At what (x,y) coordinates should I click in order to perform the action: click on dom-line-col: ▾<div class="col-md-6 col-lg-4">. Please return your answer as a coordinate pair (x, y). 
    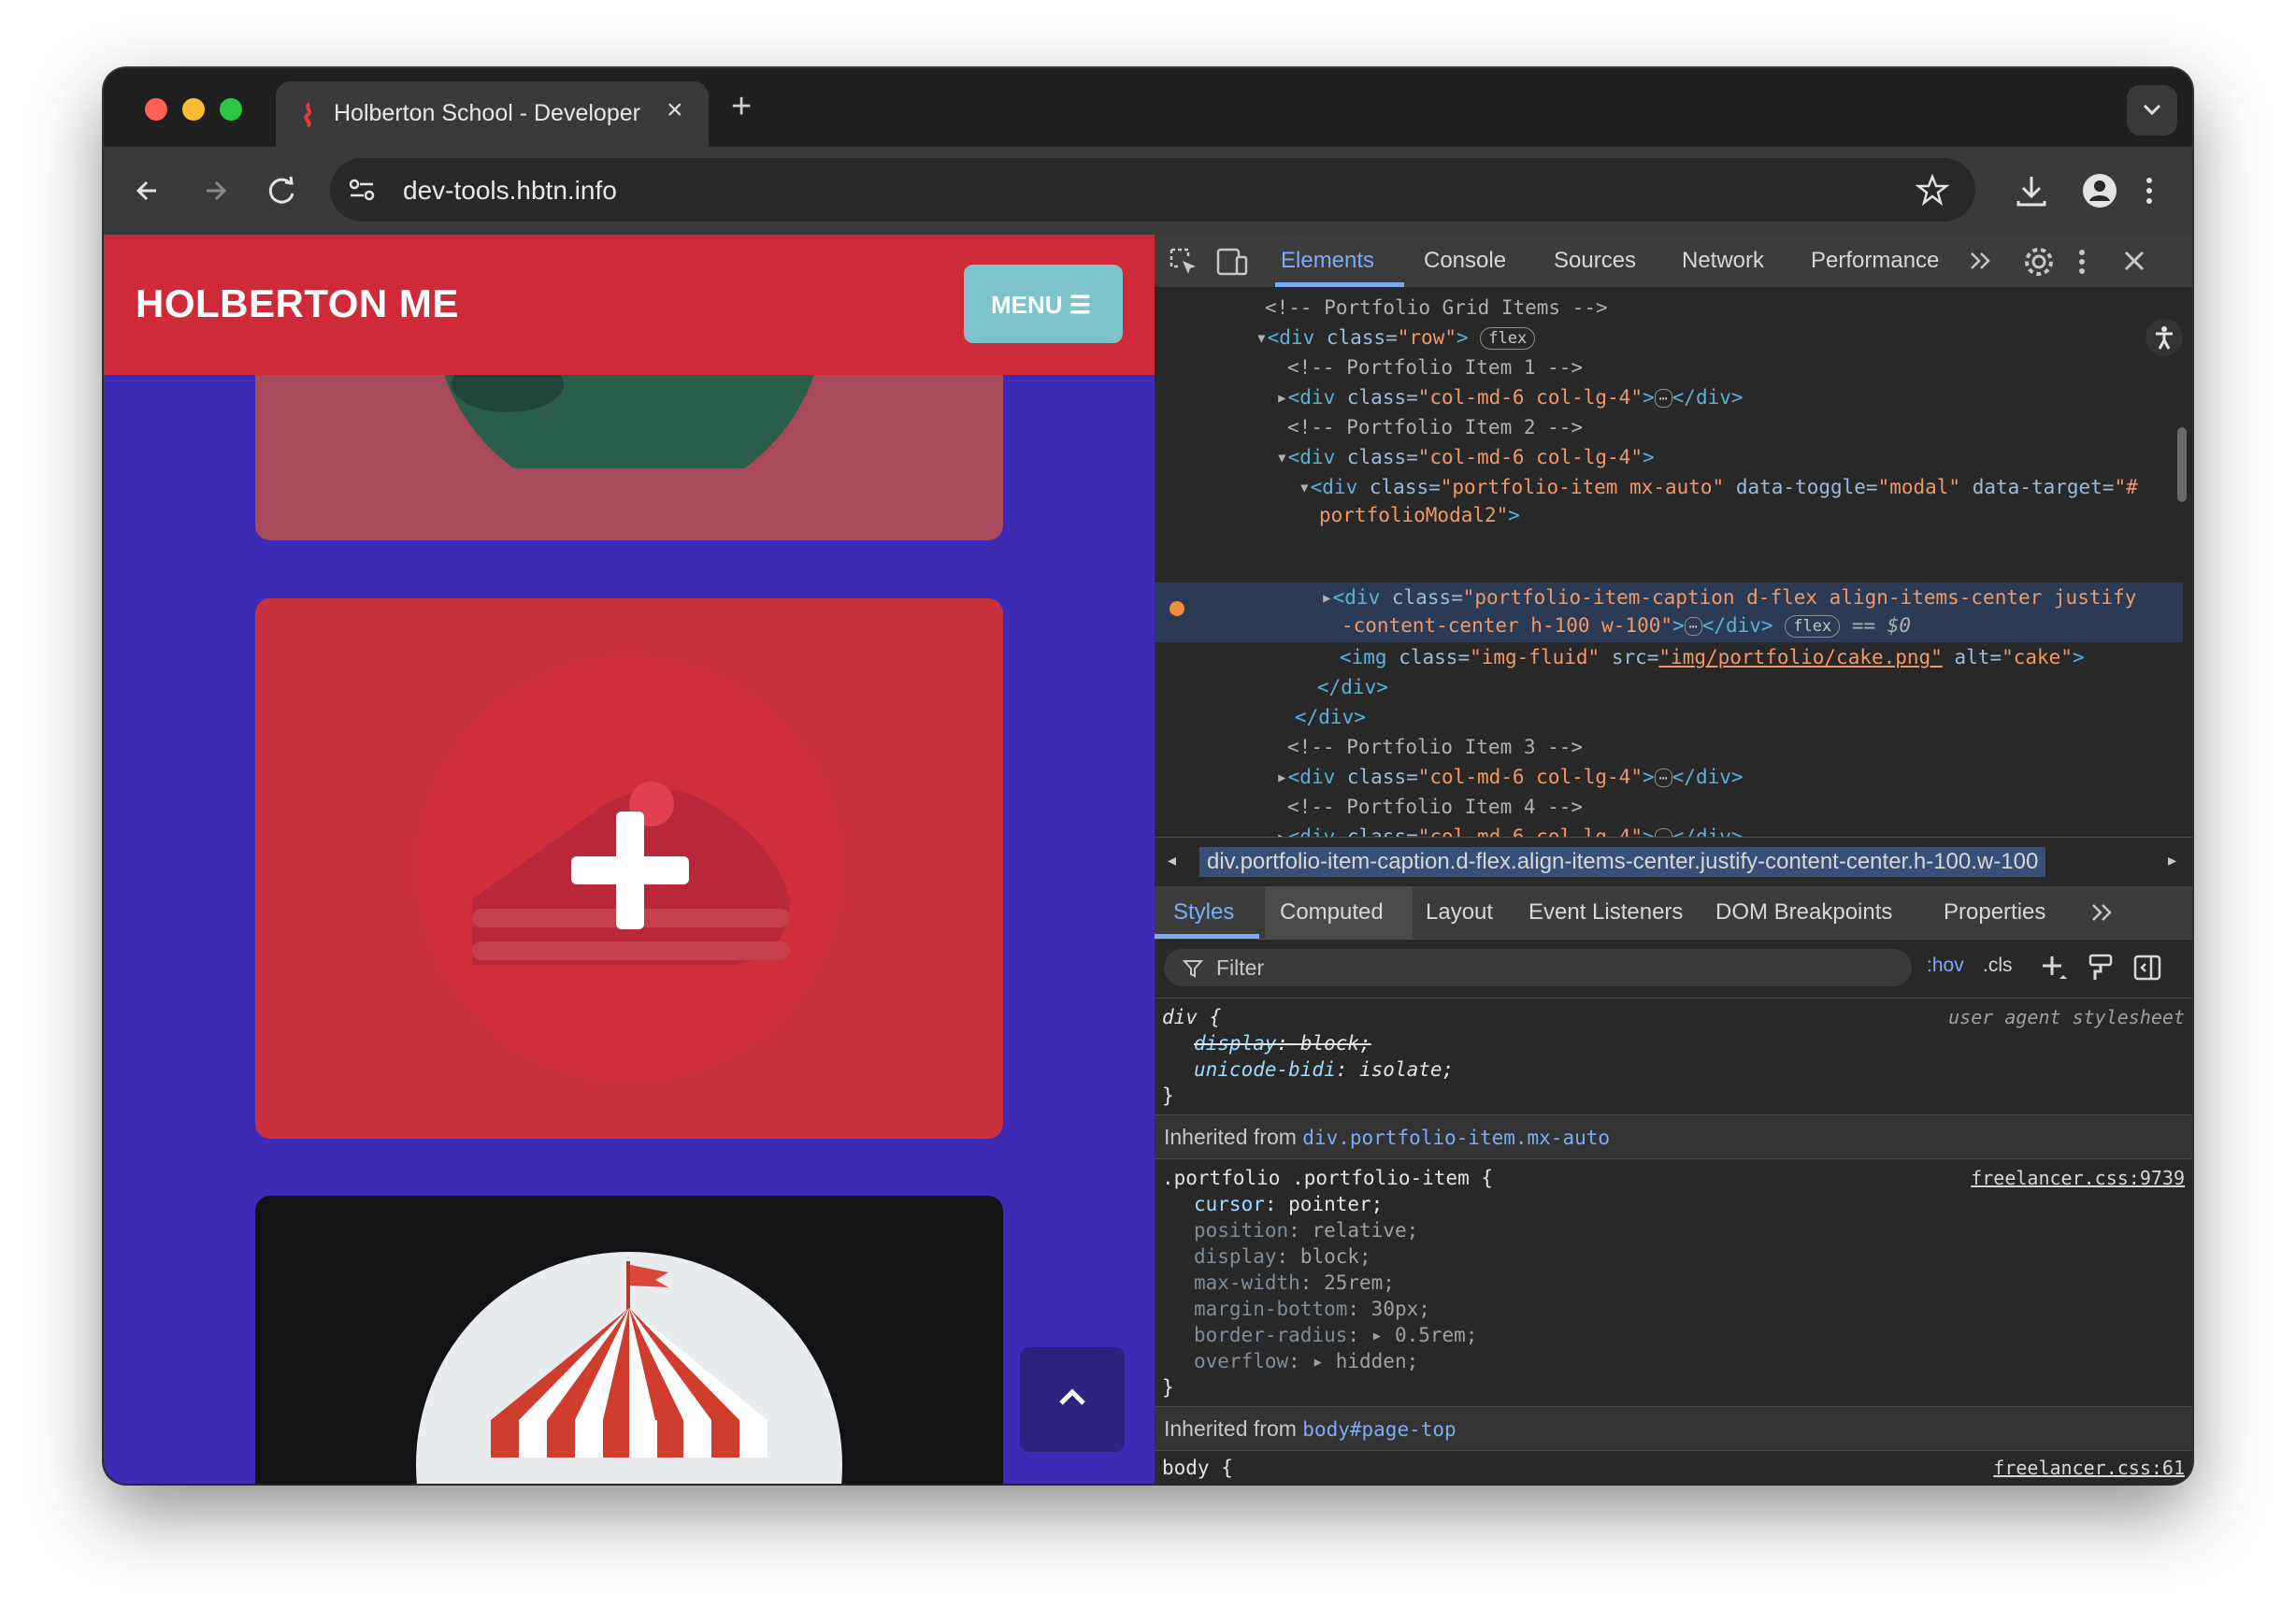
    Looking at the image, I should click on (1466, 457).